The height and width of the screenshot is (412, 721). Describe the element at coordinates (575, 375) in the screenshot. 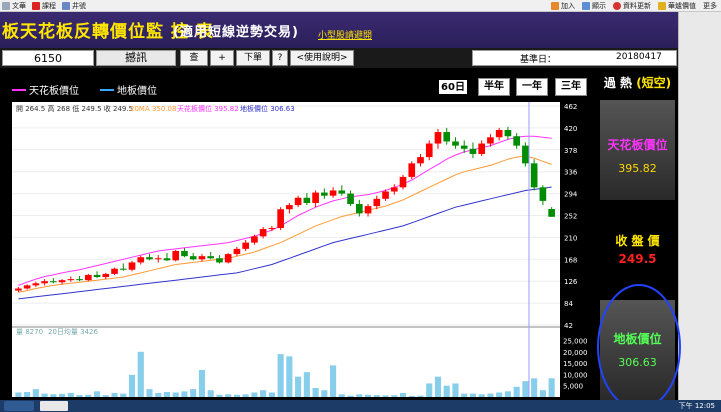

I see `volume-tick-label: 10,000` at that location.